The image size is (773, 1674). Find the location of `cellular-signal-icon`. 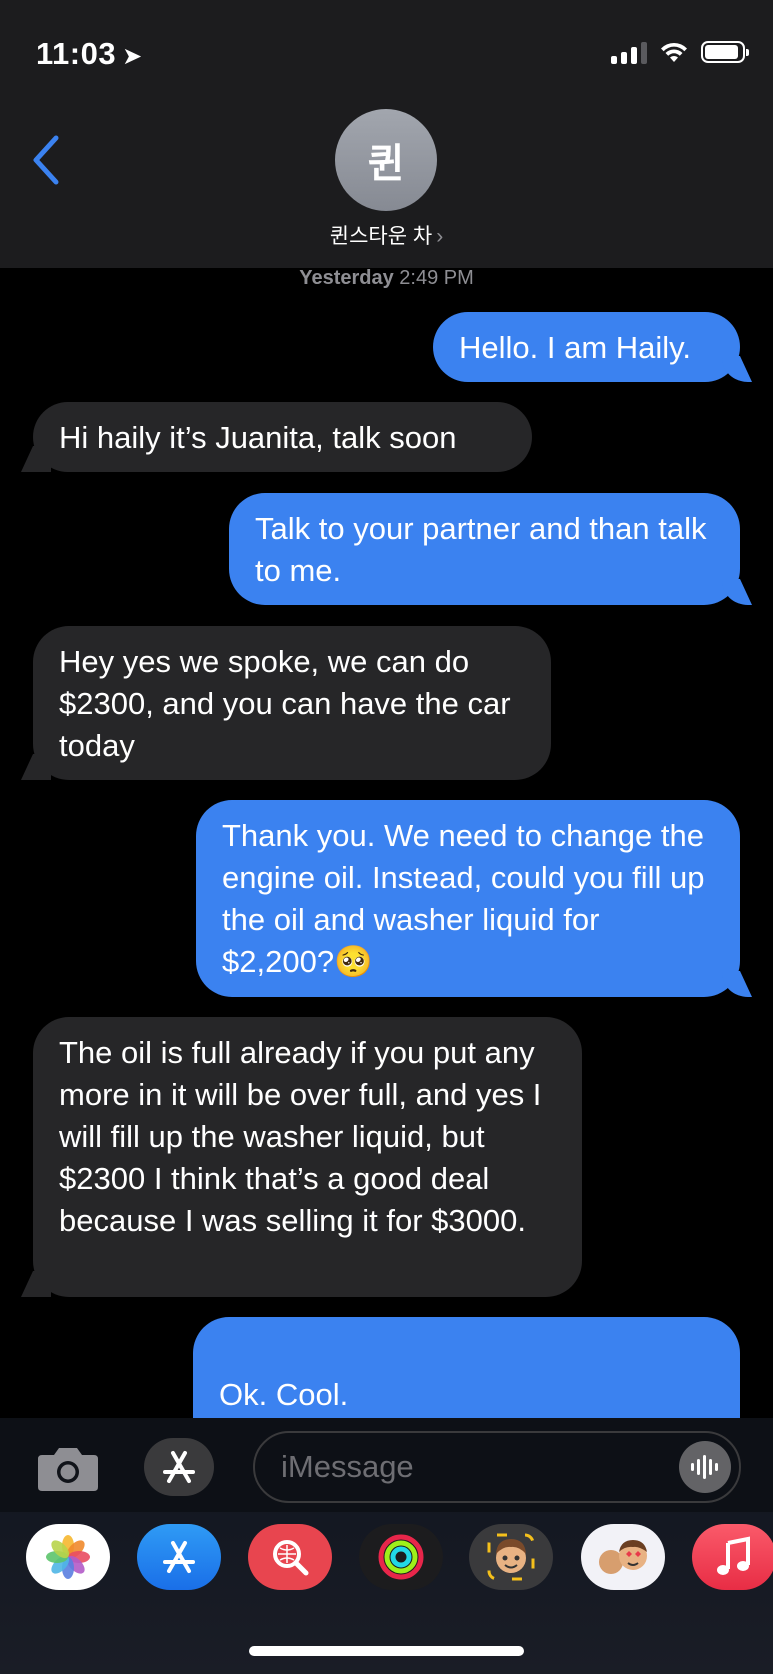

cellular-signal-icon is located at coordinates (629, 52).